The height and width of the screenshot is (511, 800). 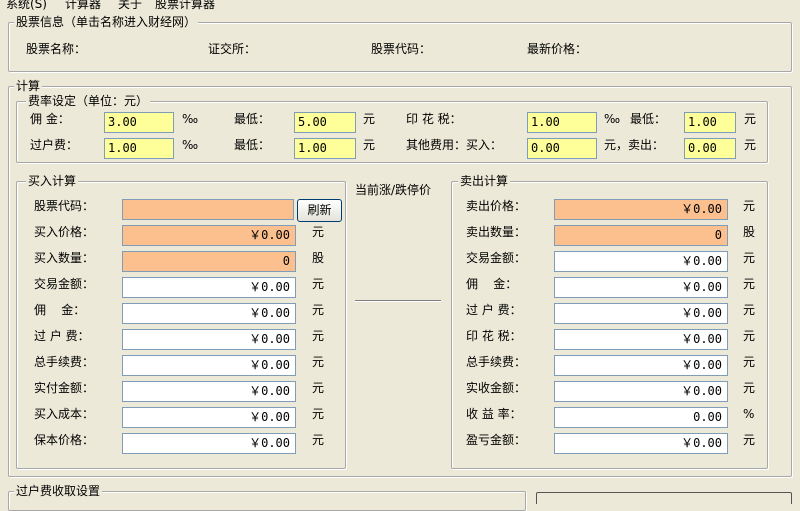 What do you see at coordinates (634, 145) in the screenshot?
I see `other-fee-sell-label: 元，卖出：` at bounding box center [634, 145].